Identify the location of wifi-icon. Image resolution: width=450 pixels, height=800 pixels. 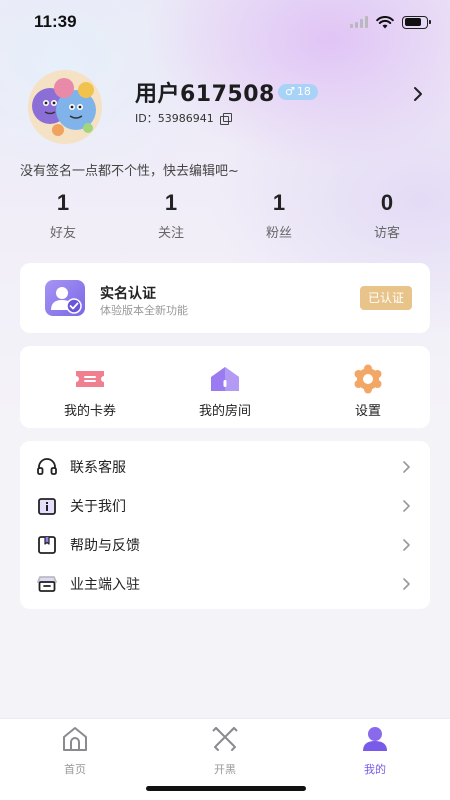
(385, 21).